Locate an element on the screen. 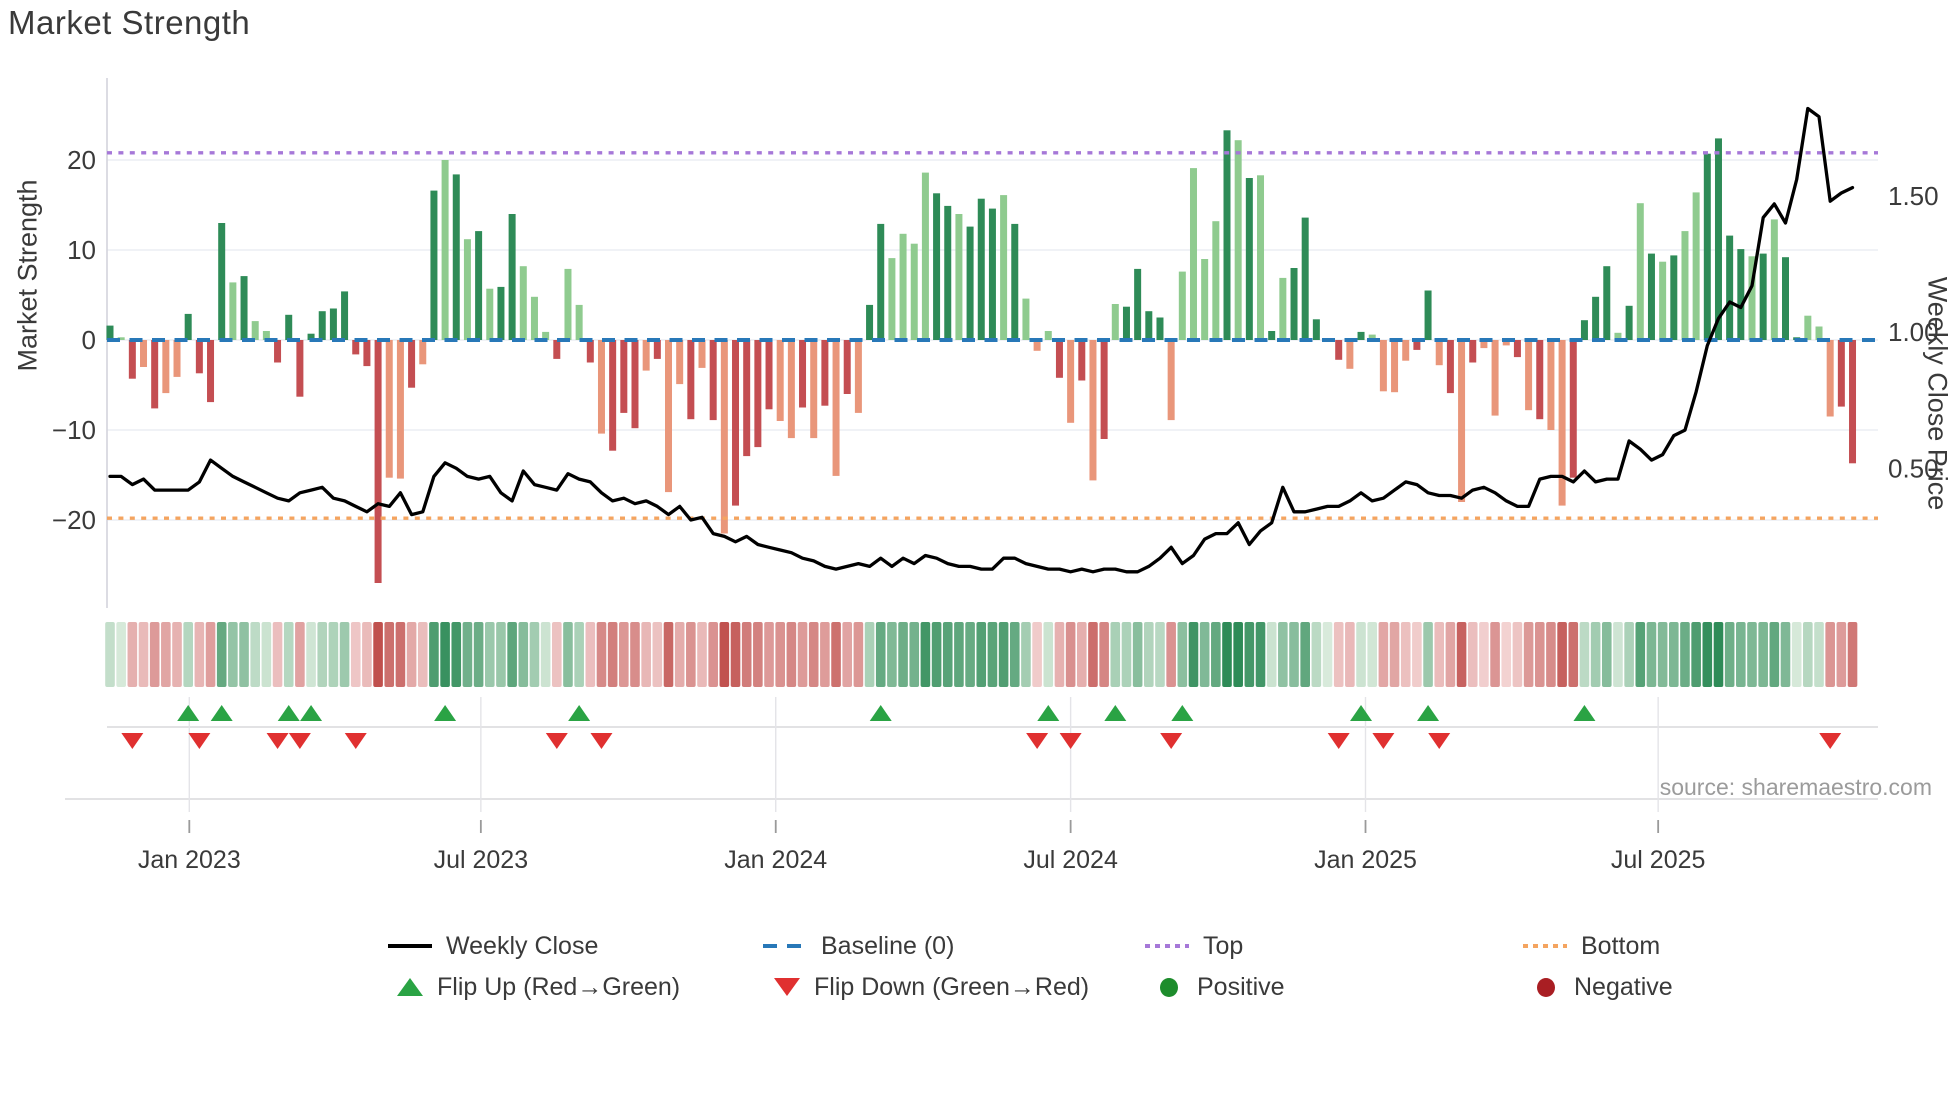 The image size is (1960, 1102). x-tick-label: Jan 2024 is located at coordinates (775, 860).